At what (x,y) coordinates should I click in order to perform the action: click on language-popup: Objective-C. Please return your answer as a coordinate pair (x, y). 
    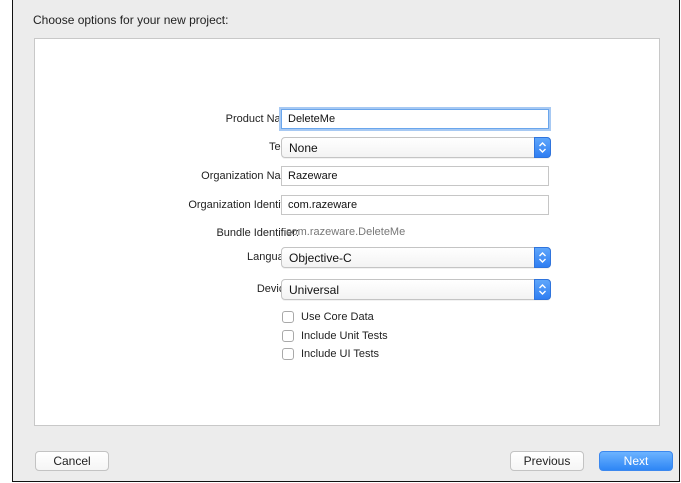
    Looking at the image, I should click on (416, 257).